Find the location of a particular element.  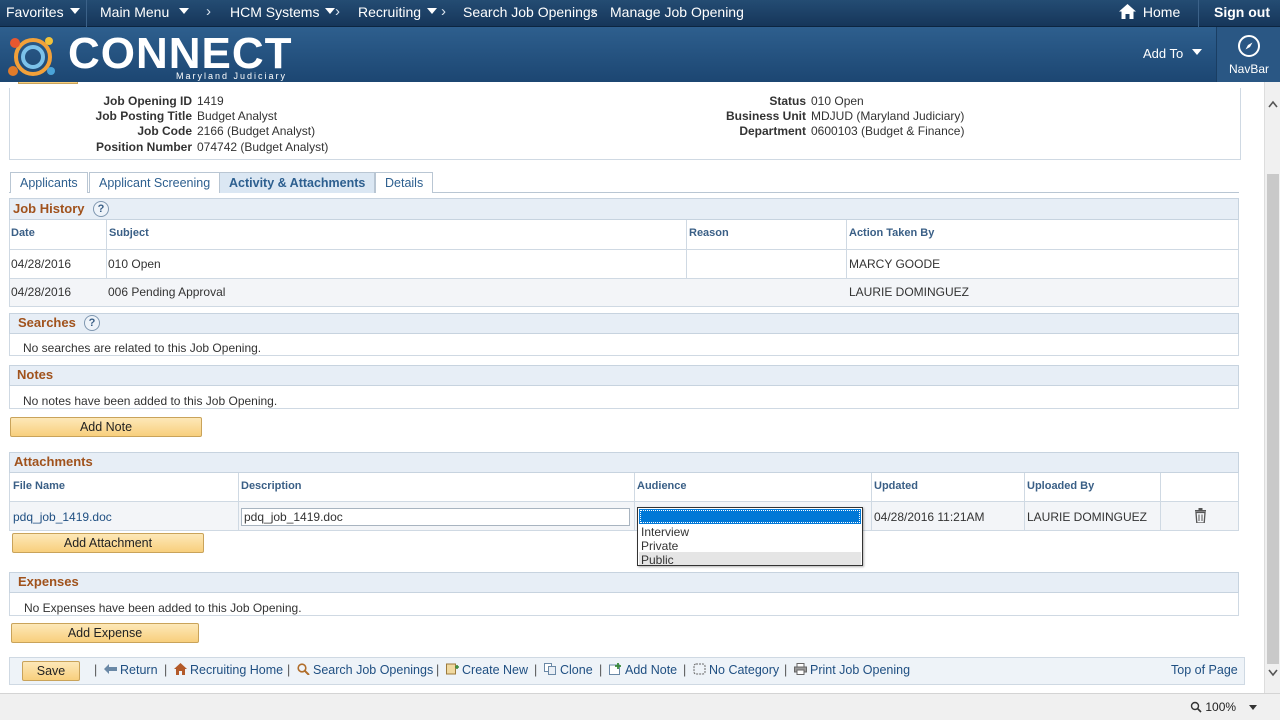

col-date: Date is located at coordinates (23, 233).